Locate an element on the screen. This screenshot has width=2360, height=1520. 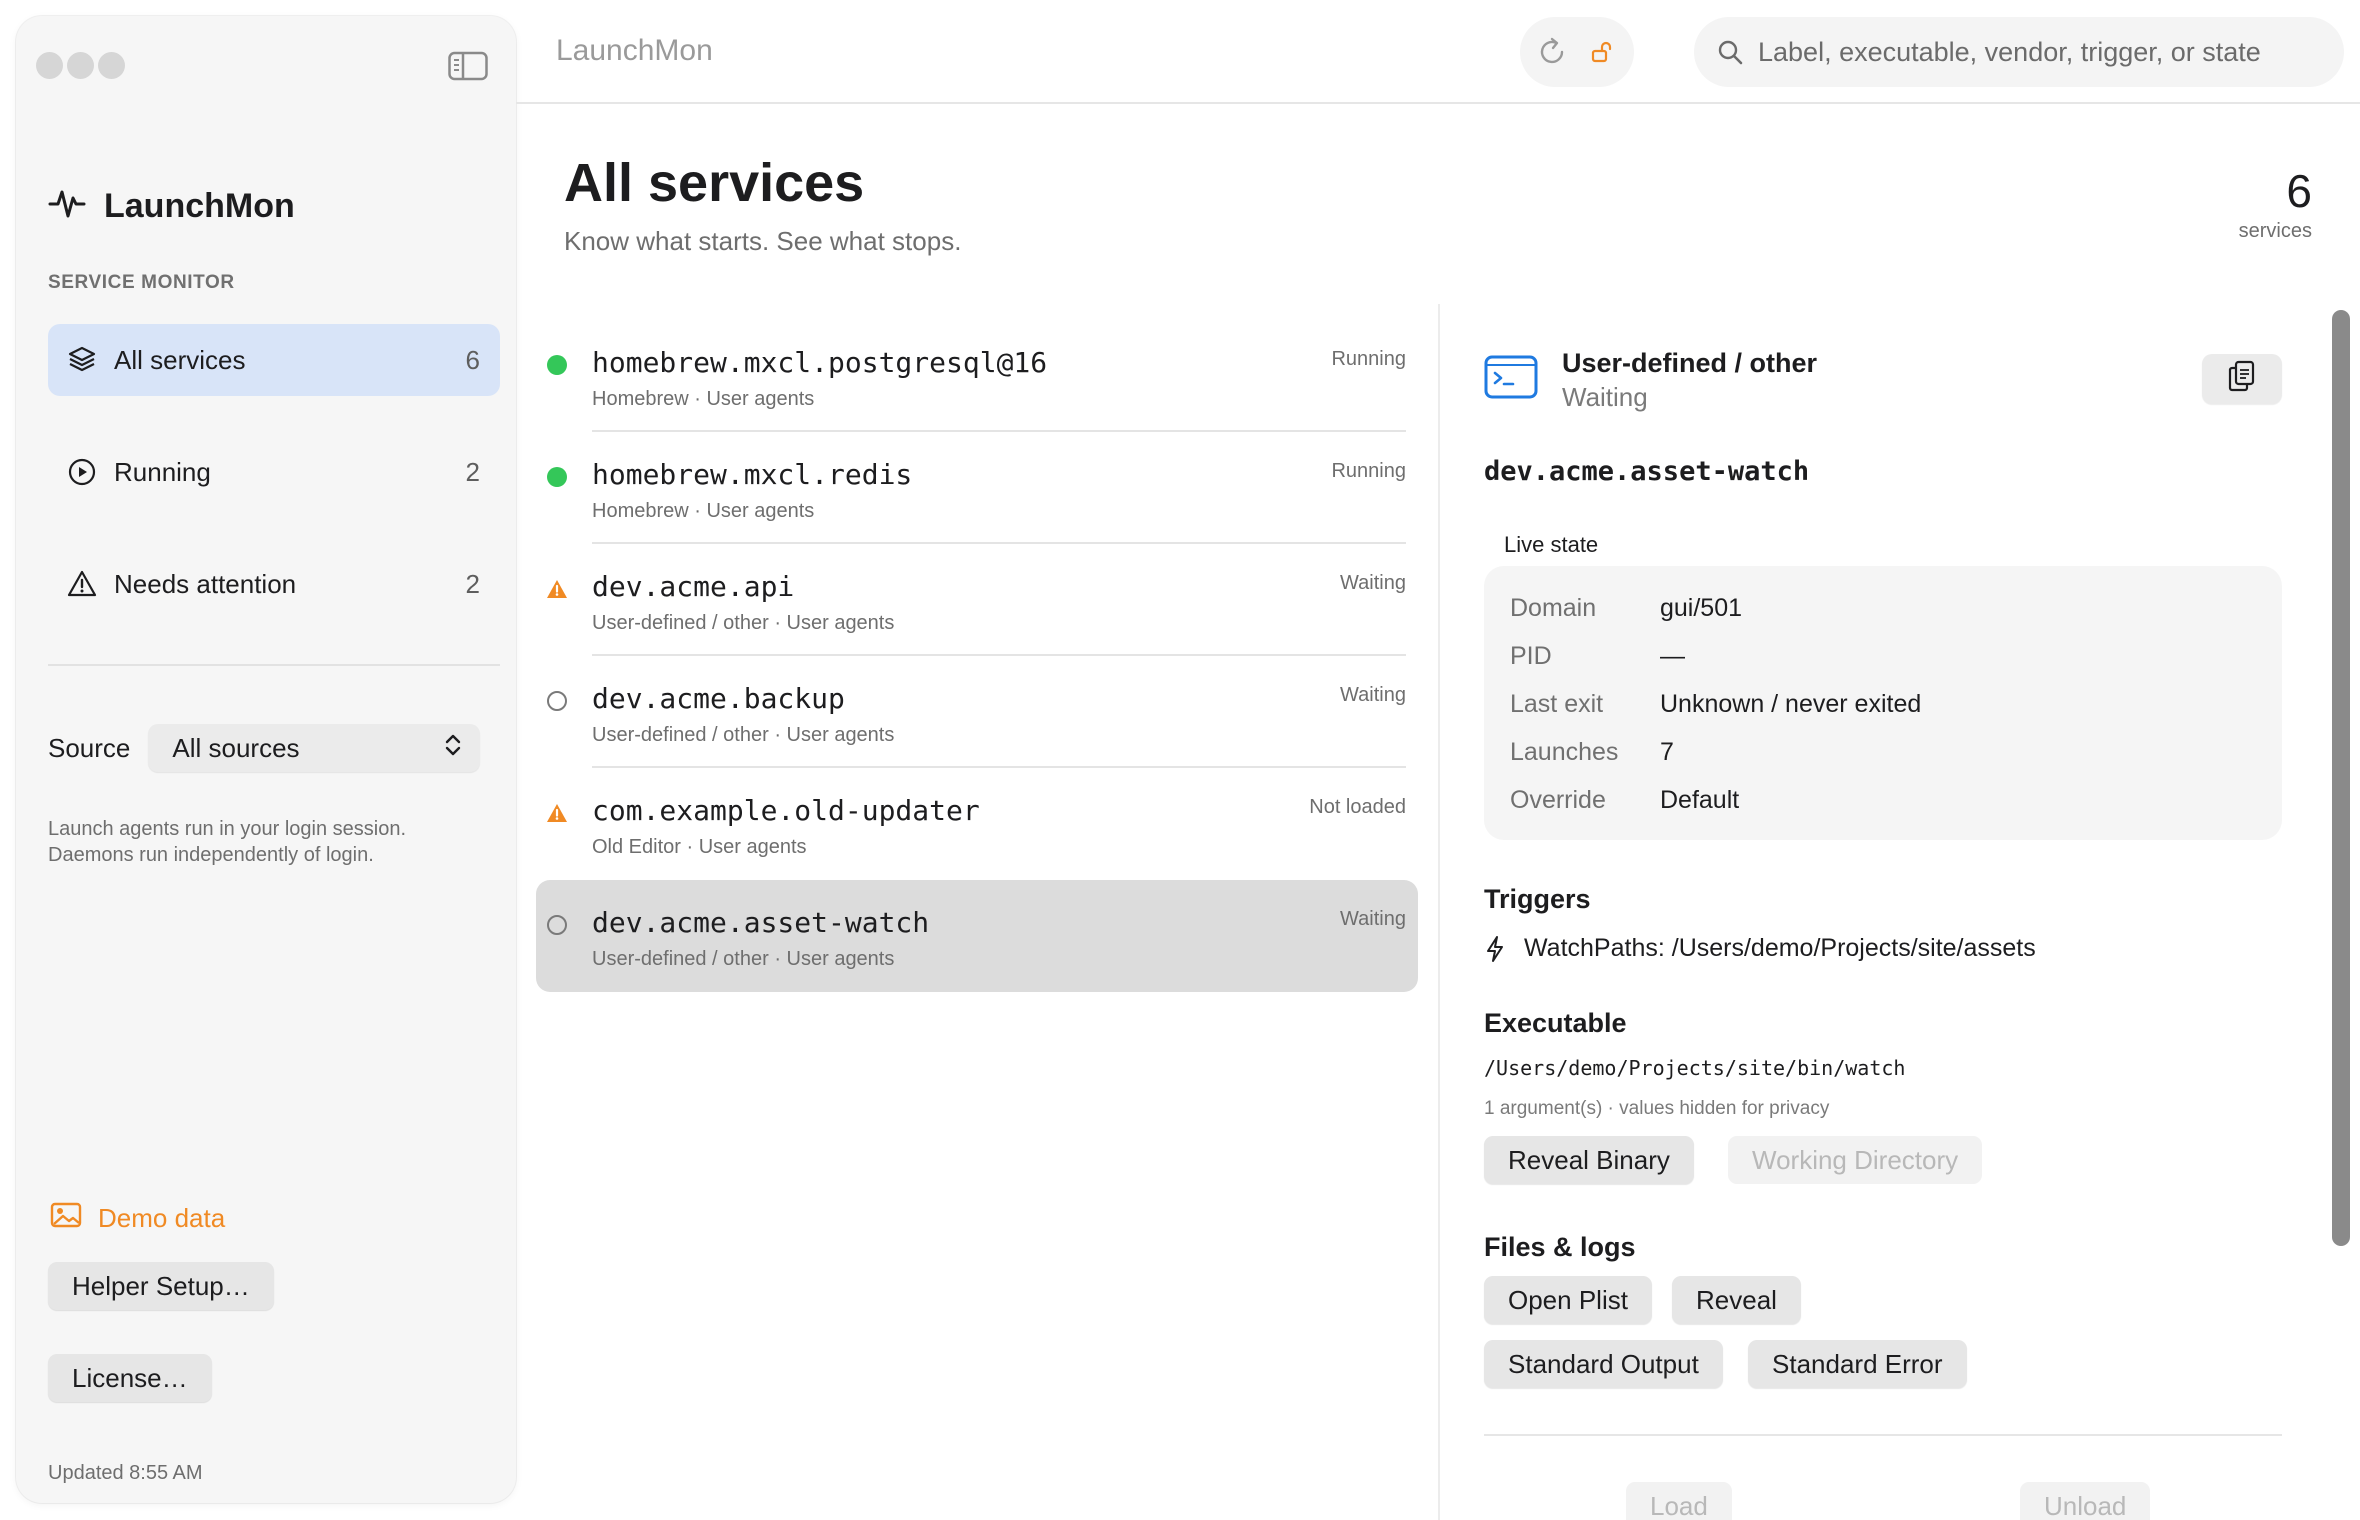
demo-data-badge: Demo data is located at coordinates (137, 1218).